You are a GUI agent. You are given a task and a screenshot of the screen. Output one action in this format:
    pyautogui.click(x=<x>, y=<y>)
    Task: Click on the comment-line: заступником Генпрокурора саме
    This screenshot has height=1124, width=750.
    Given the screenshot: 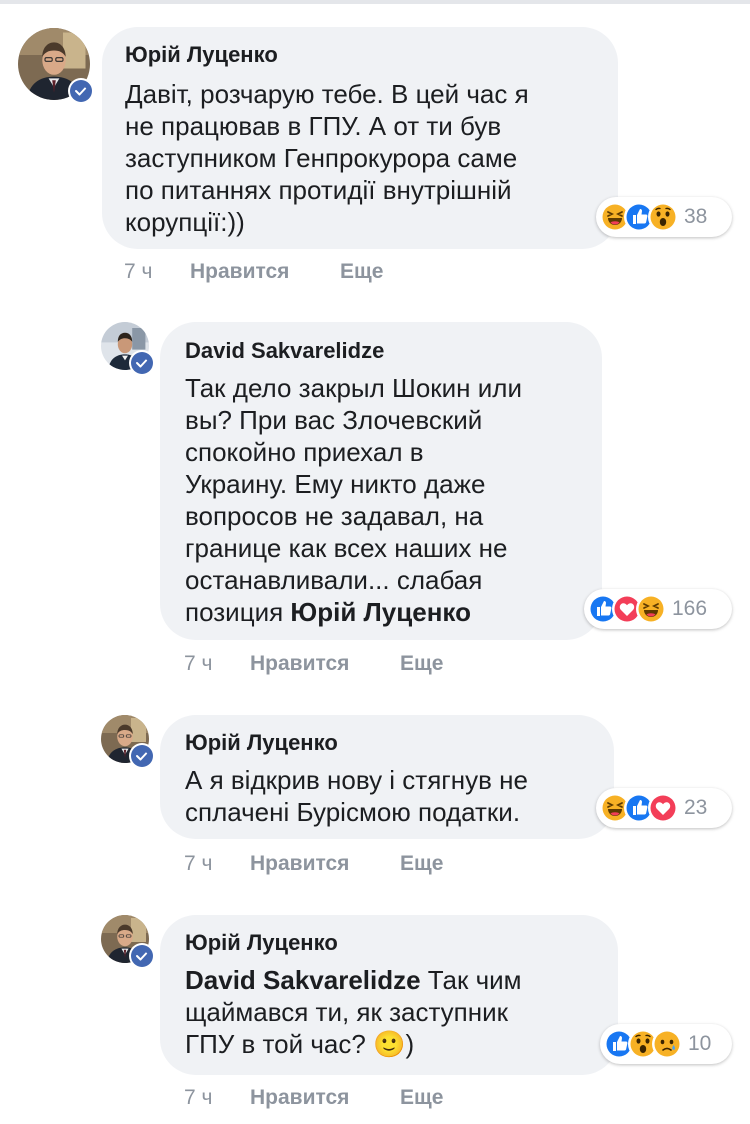 What is the action you would take?
    pyautogui.click(x=321, y=158)
    